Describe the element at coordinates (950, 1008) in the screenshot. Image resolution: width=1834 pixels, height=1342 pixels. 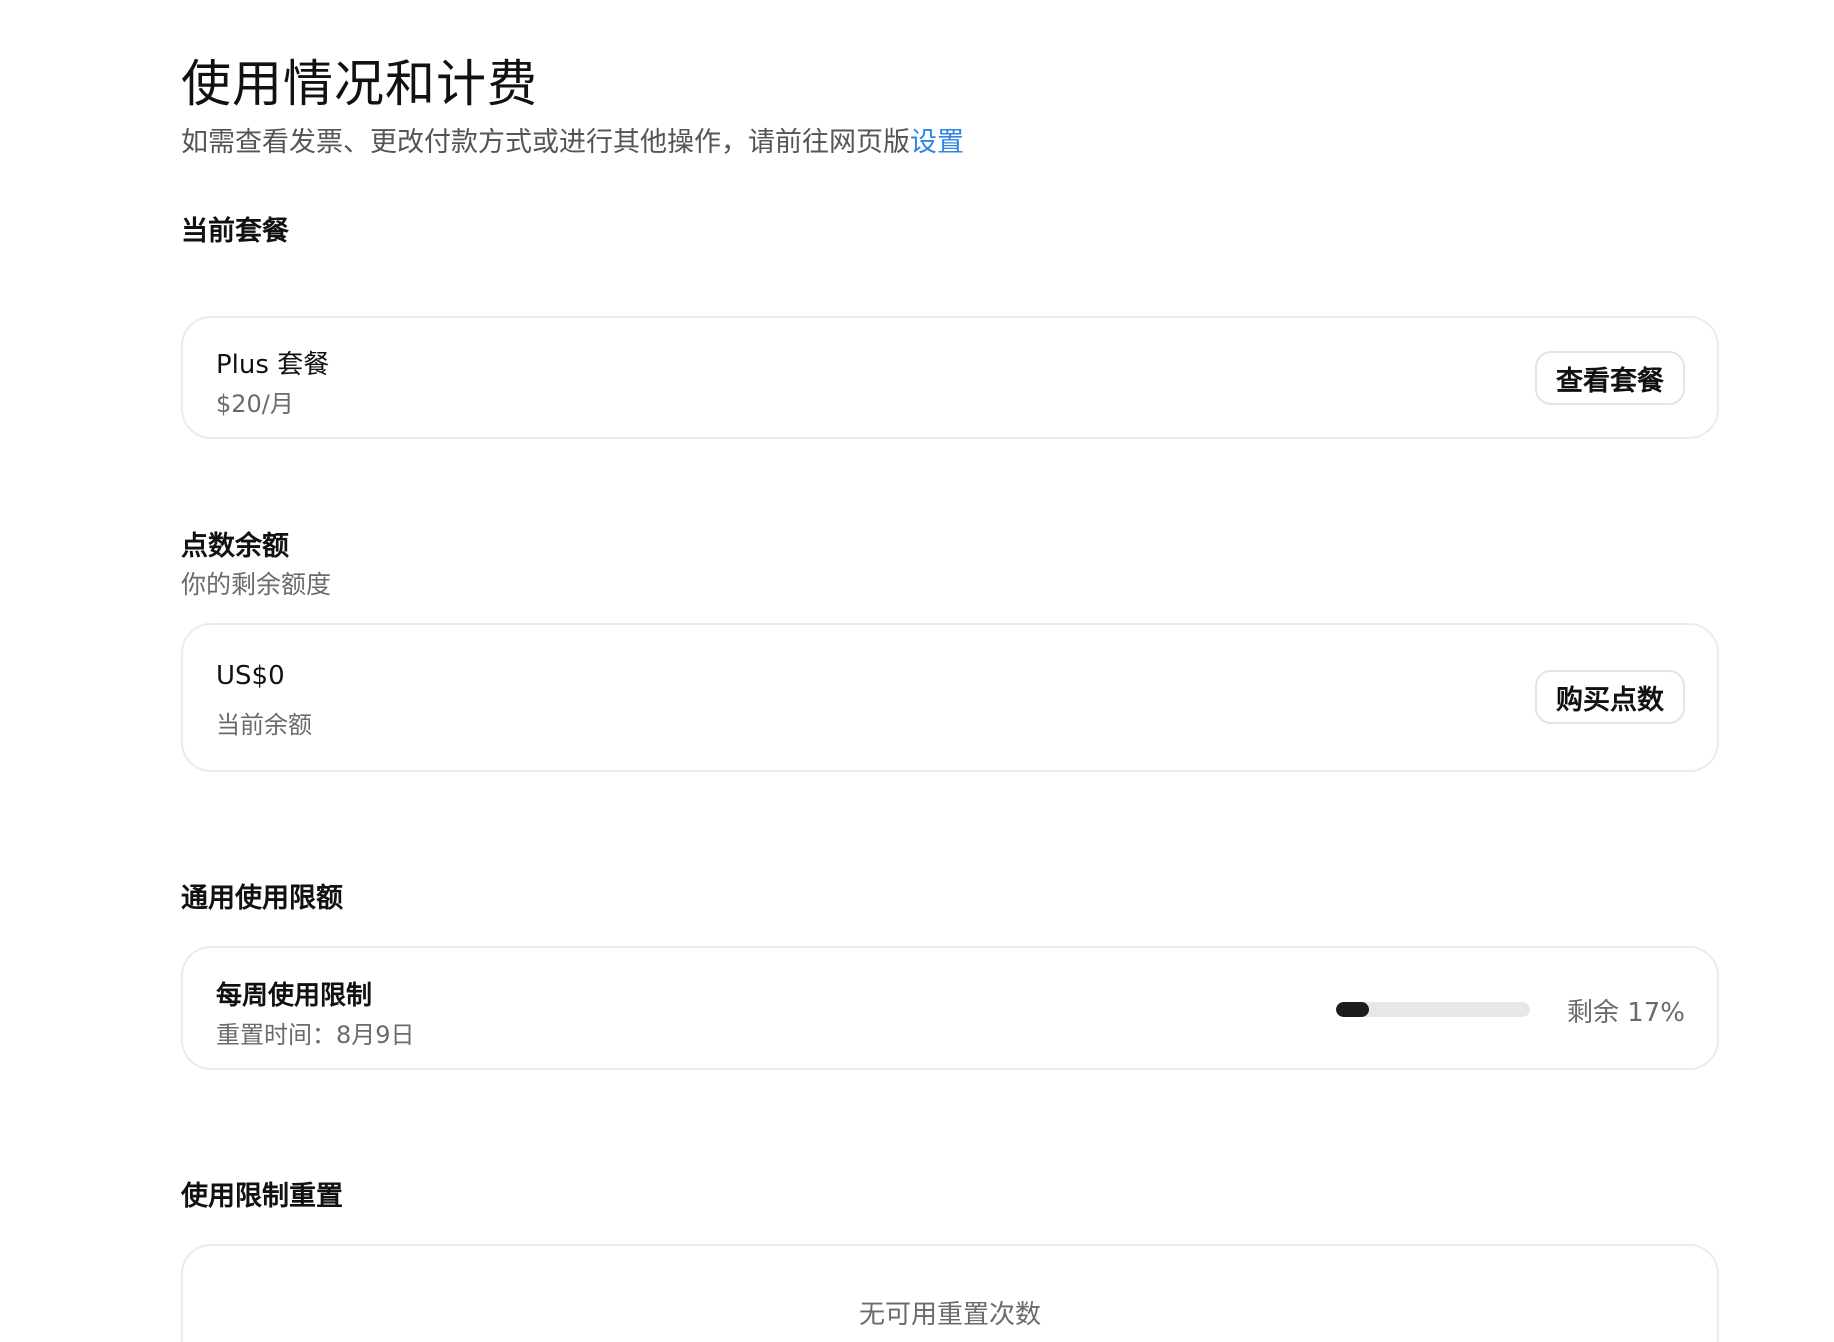
I see `weekly-limit-card: 每周使用限制 重置时间：8月9日 剩余 17%` at that location.